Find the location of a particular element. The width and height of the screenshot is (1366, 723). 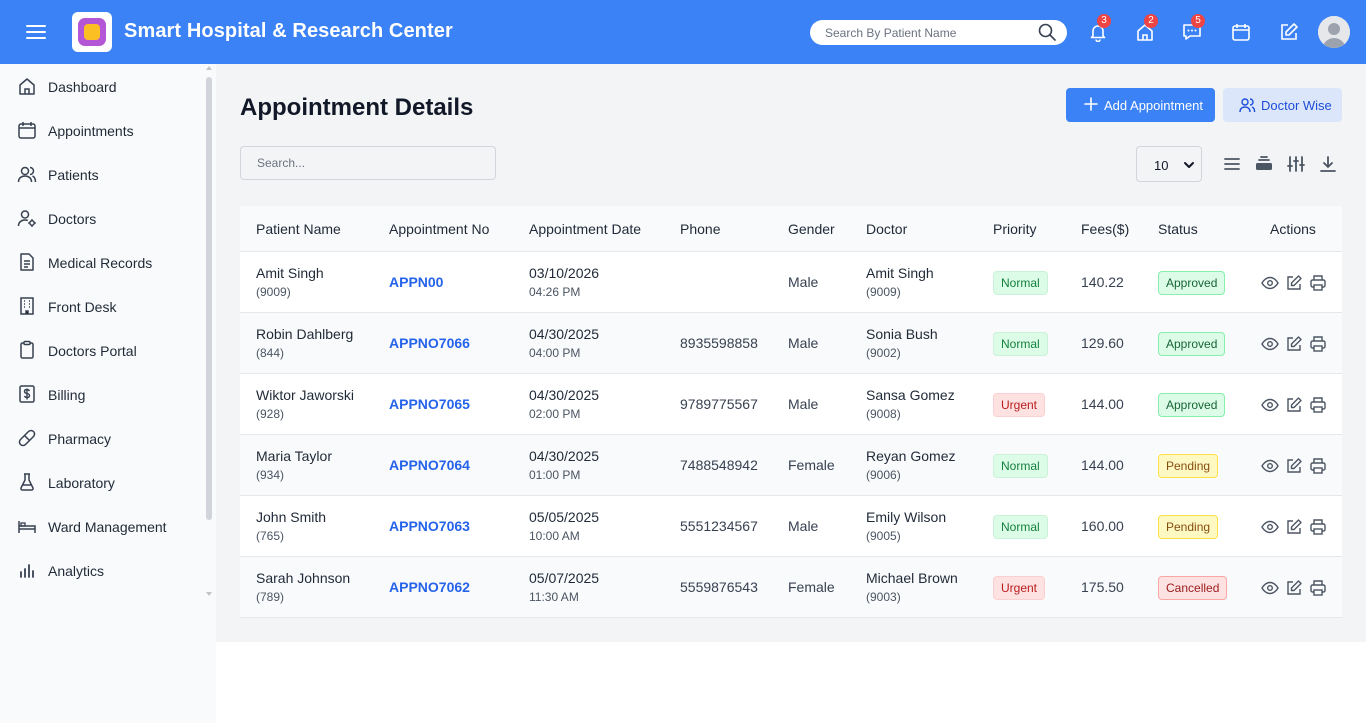

page-size-value: 10 is located at coordinates (1161, 165).